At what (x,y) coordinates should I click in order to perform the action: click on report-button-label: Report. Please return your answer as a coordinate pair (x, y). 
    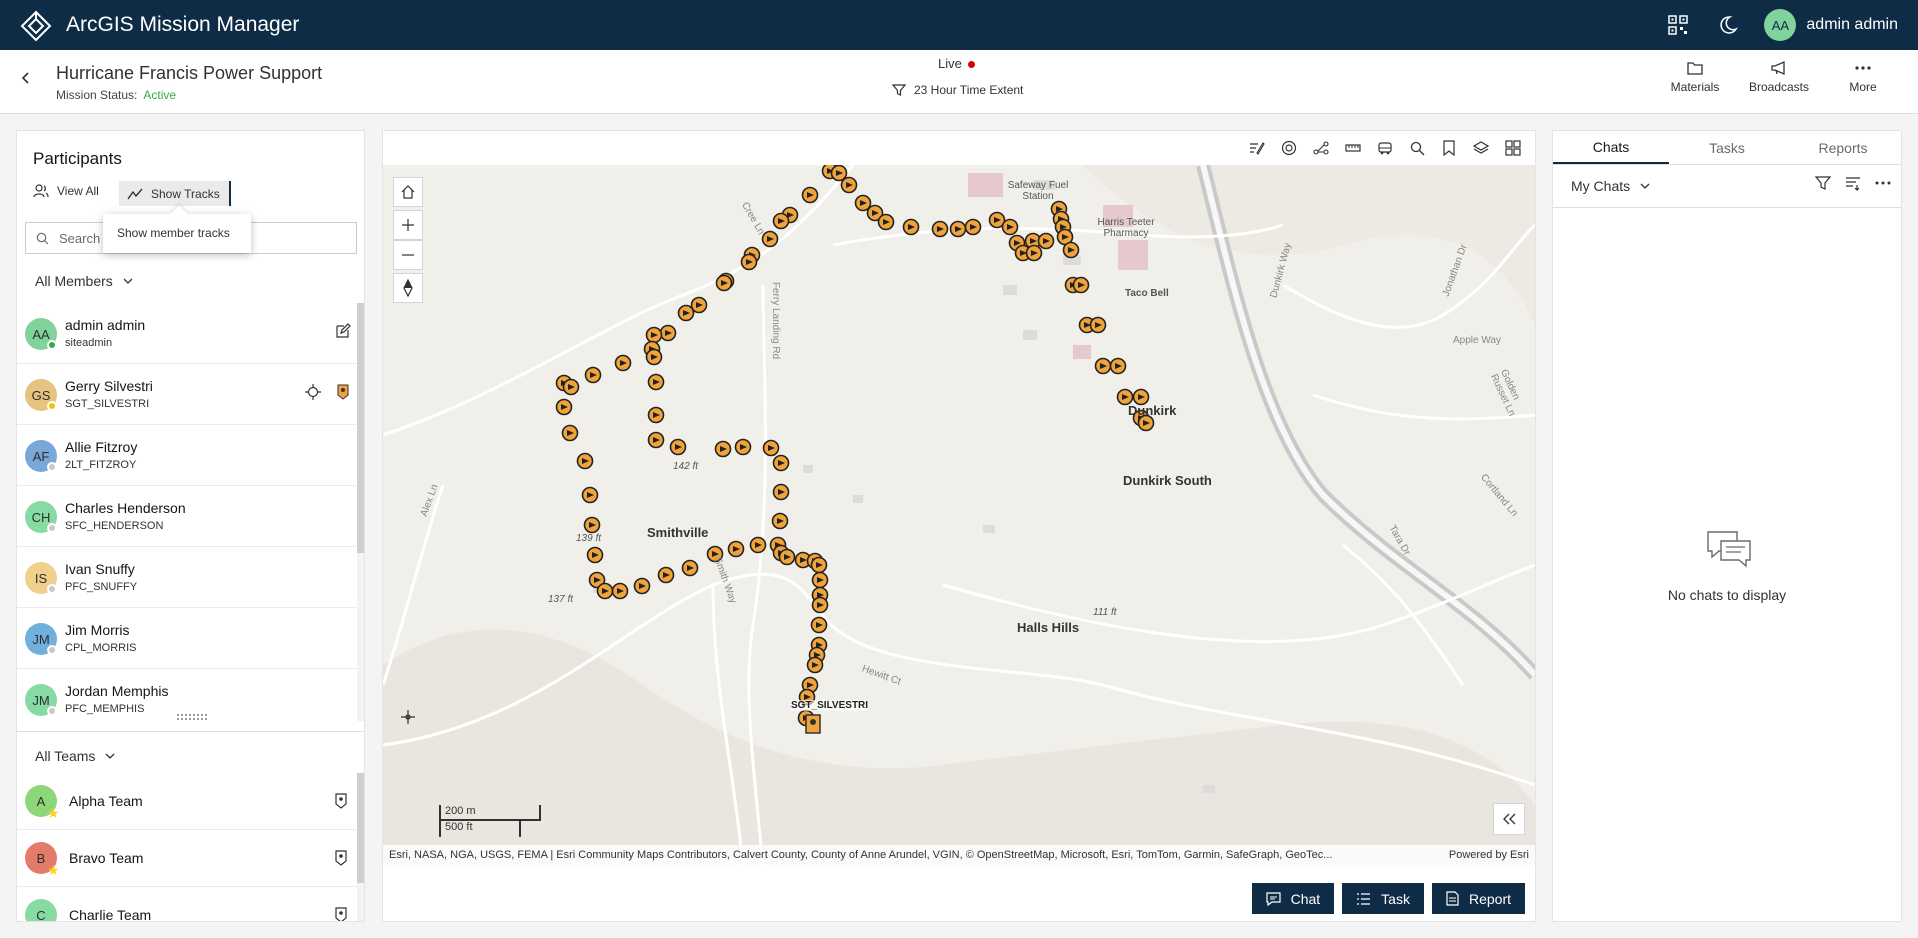
    Looking at the image, I should click on (1489, 898).